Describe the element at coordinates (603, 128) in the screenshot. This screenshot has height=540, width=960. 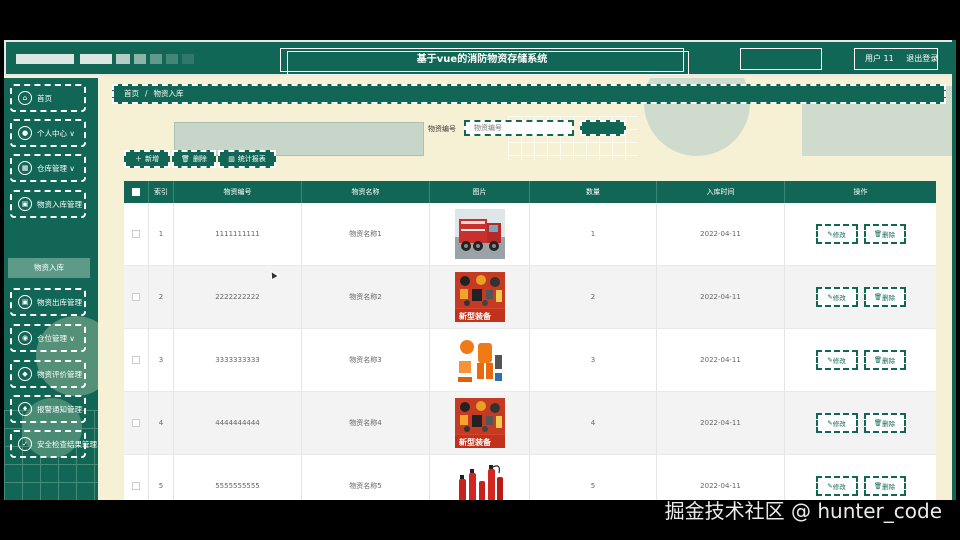
I see `search-button` at that location.